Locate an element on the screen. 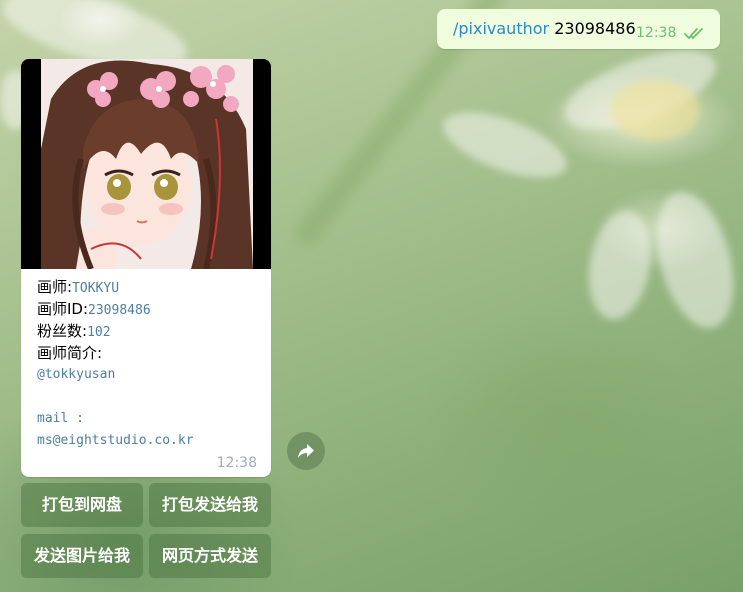 This screenshot has width=743, height=592. artist-id-line: 画师ID:23098486 is located at coordinates (152, 309).